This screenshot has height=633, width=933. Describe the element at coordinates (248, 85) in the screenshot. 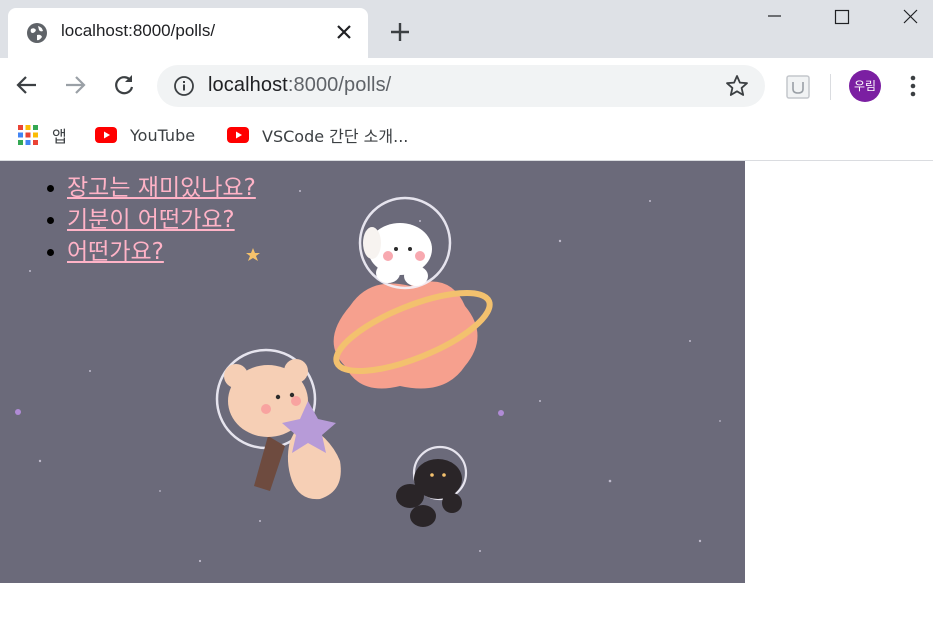

I see `url-host: localhost` at that location.